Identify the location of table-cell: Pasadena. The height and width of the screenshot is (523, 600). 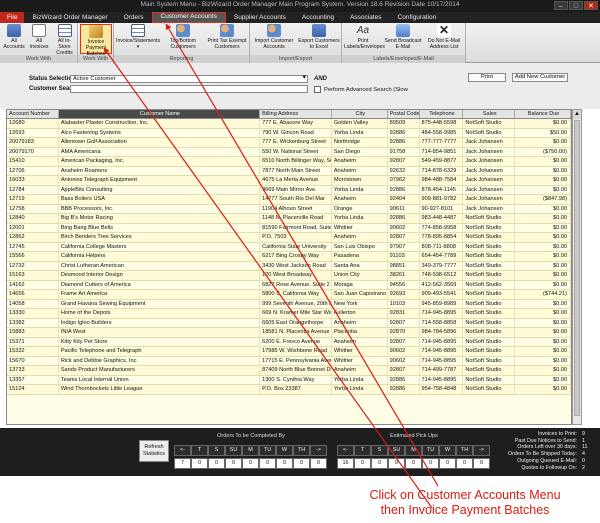
(360, 256).